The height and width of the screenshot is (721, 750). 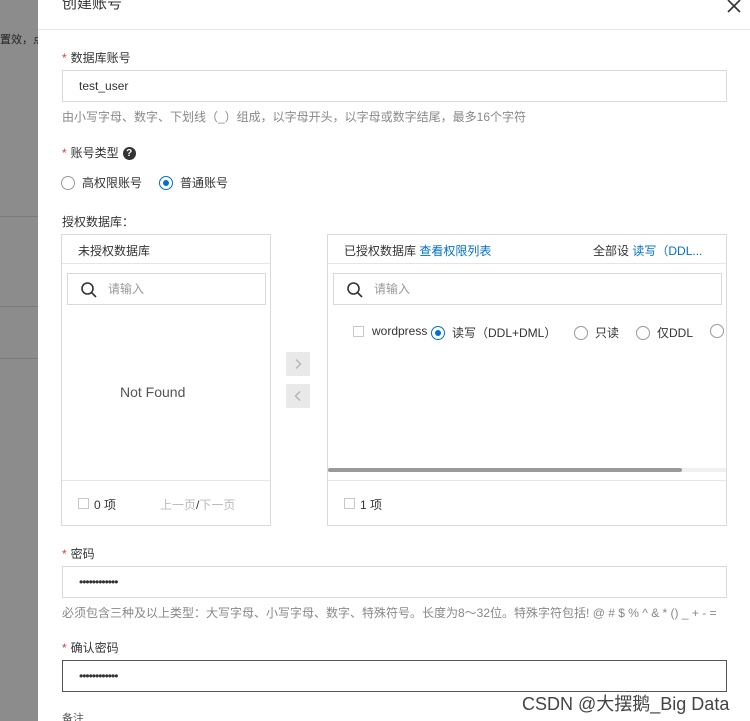 What do you see at coordinates (455, 251) in the screenshot?
I see `view-permissions-link: 查看权限列表` at bounding box center [455, 251].